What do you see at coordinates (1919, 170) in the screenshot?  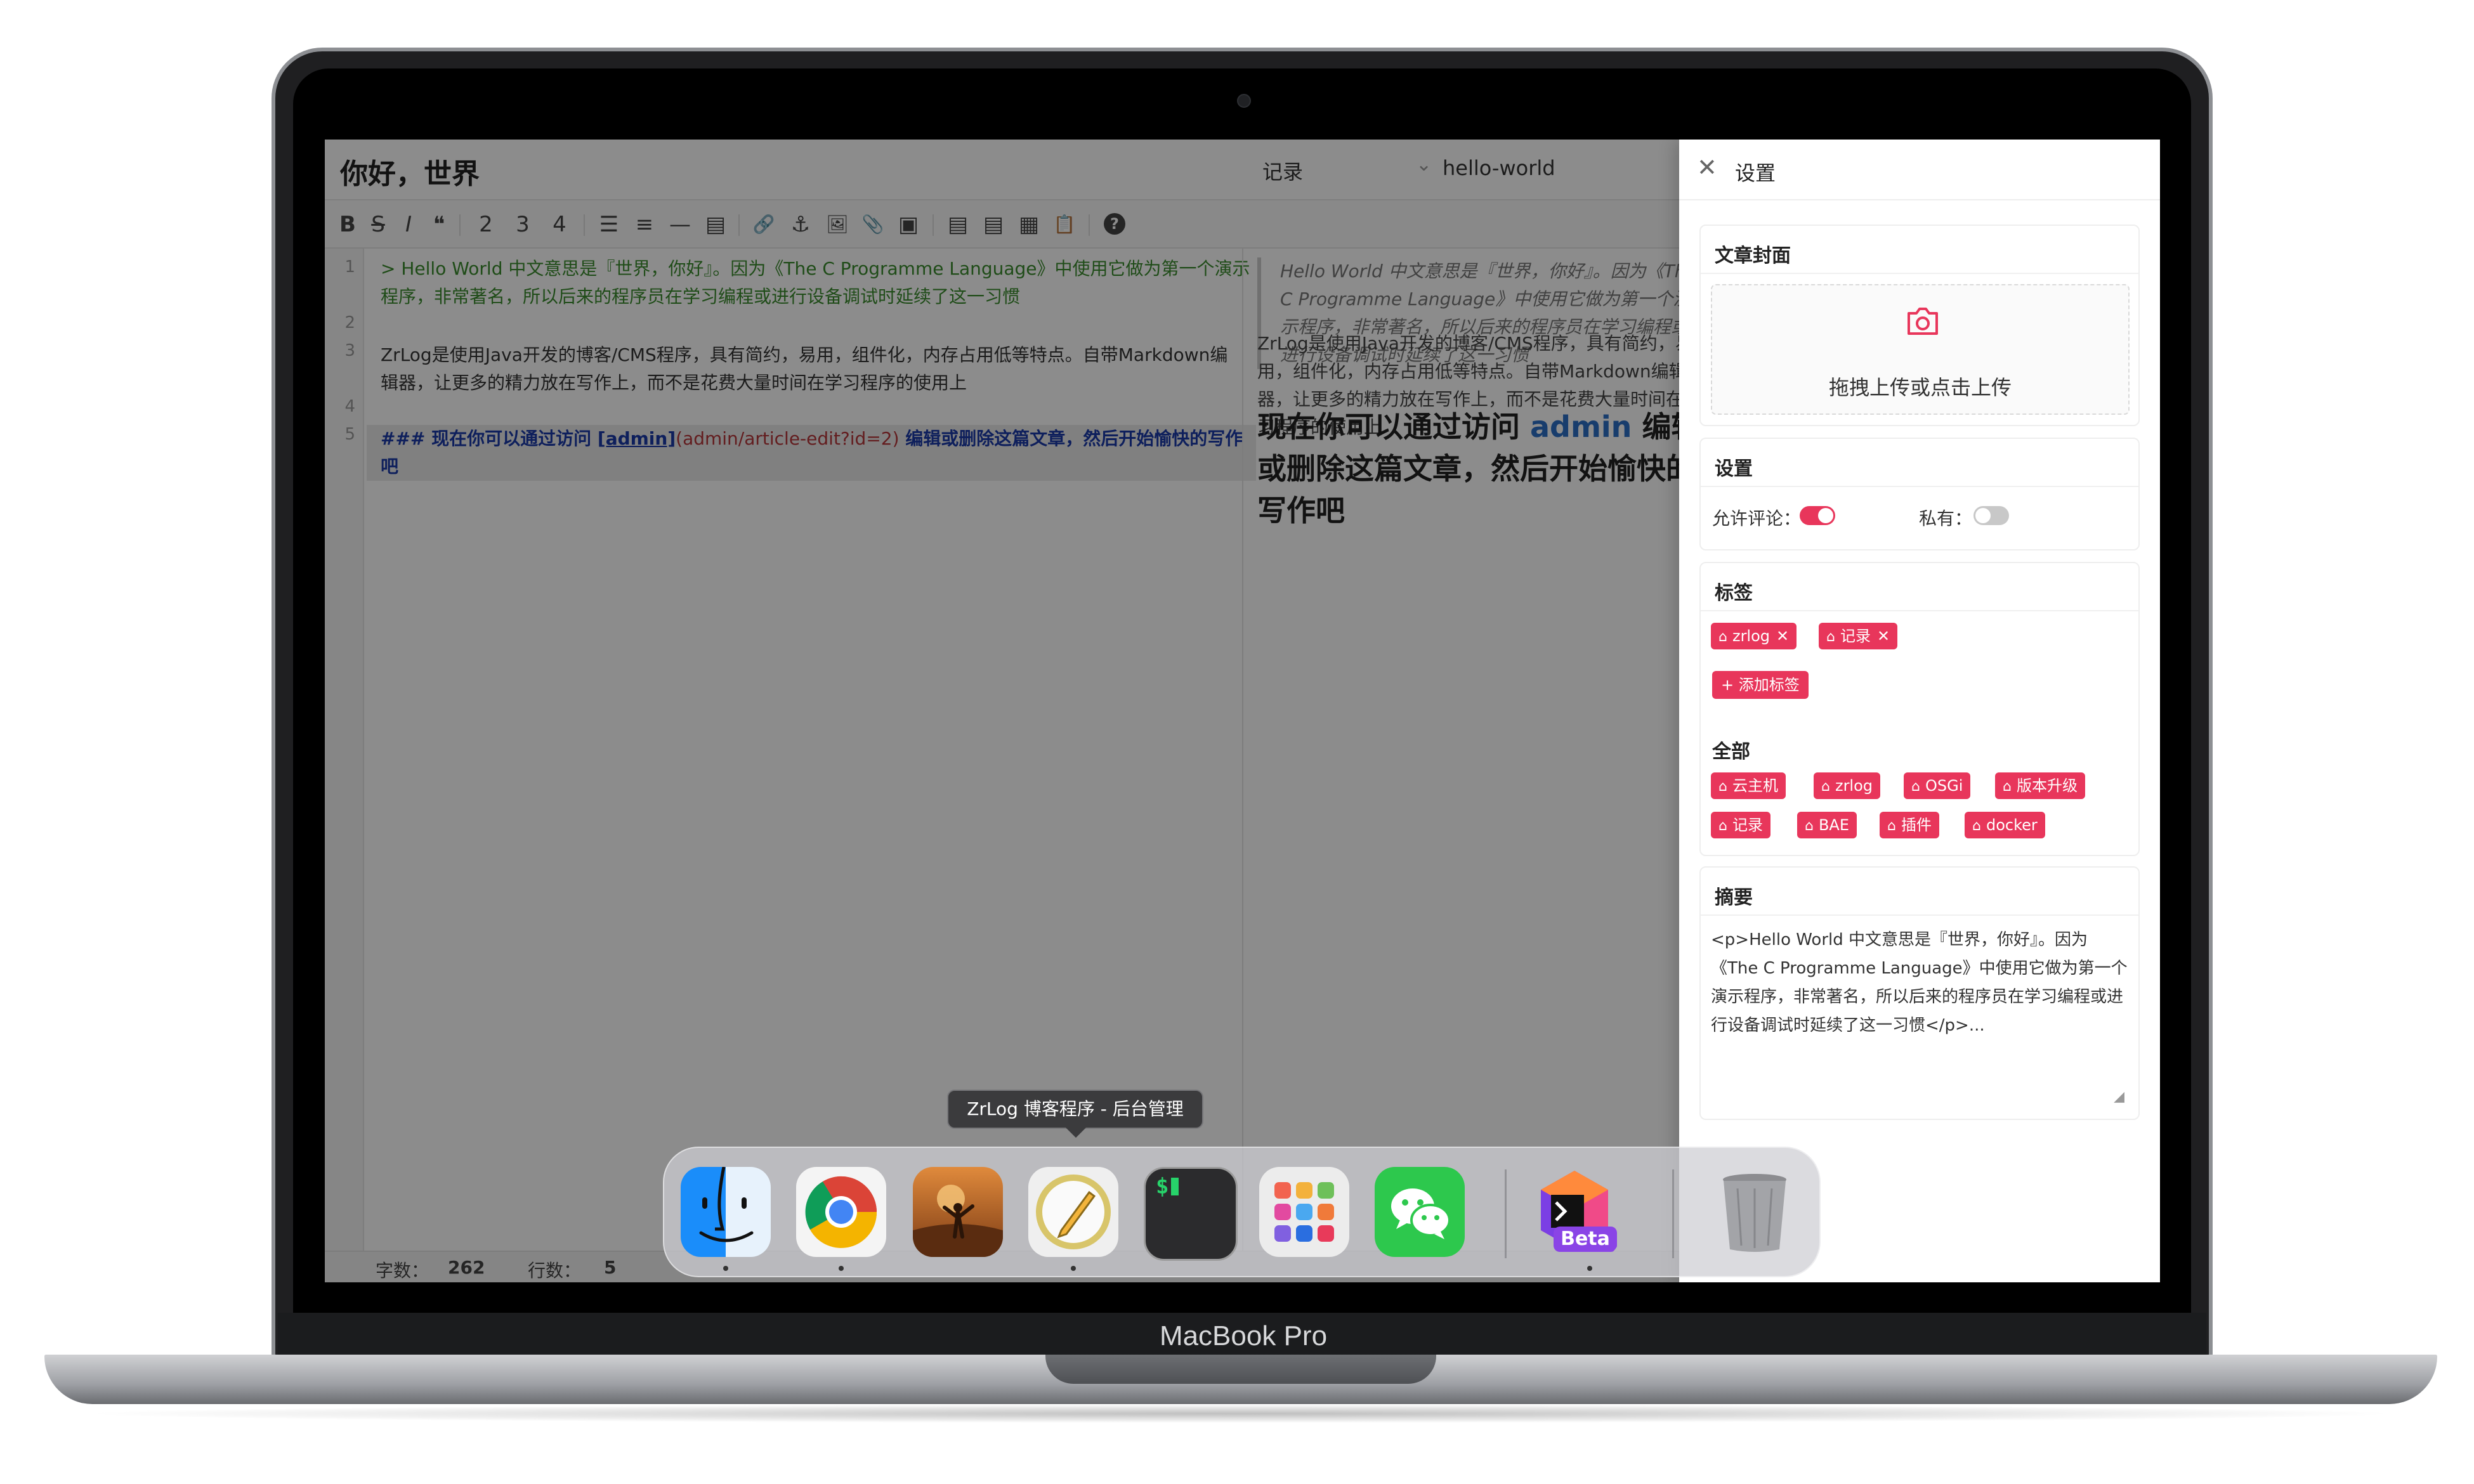 I see `drawer-header: ✕ 设置` at bounding box center [1919, 170].